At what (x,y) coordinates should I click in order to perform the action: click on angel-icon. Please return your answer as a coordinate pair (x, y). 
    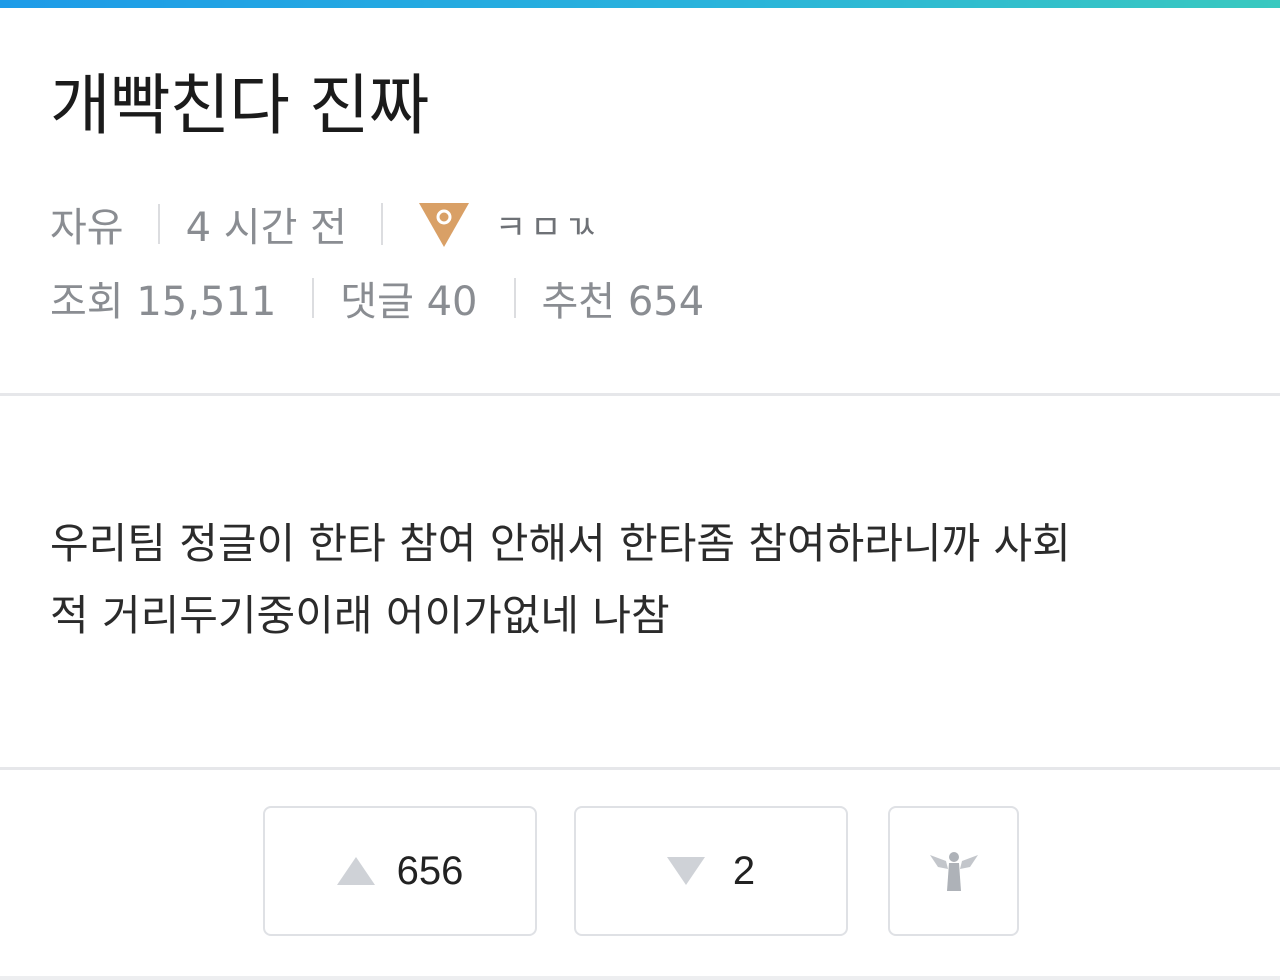
    Looking at the image, I should click on (953, 871).